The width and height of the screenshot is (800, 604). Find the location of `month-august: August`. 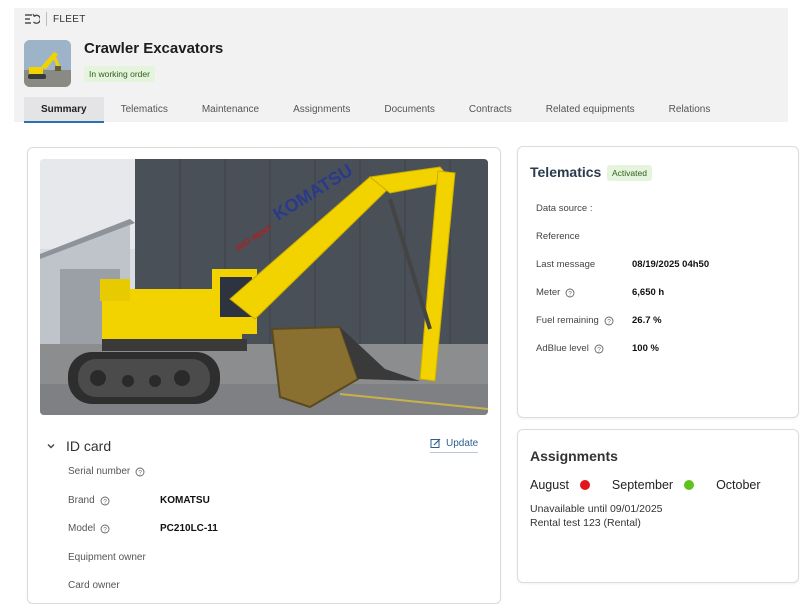

month-august: August is located at coordinates (560, 485).